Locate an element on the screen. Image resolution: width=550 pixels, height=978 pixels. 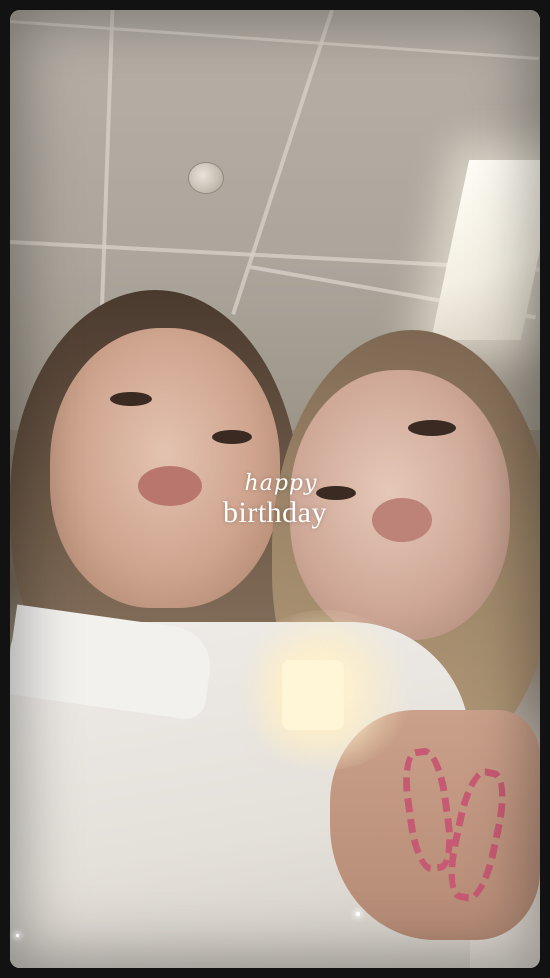
ceiling-sprinkler is located at coordinates (206, 178).